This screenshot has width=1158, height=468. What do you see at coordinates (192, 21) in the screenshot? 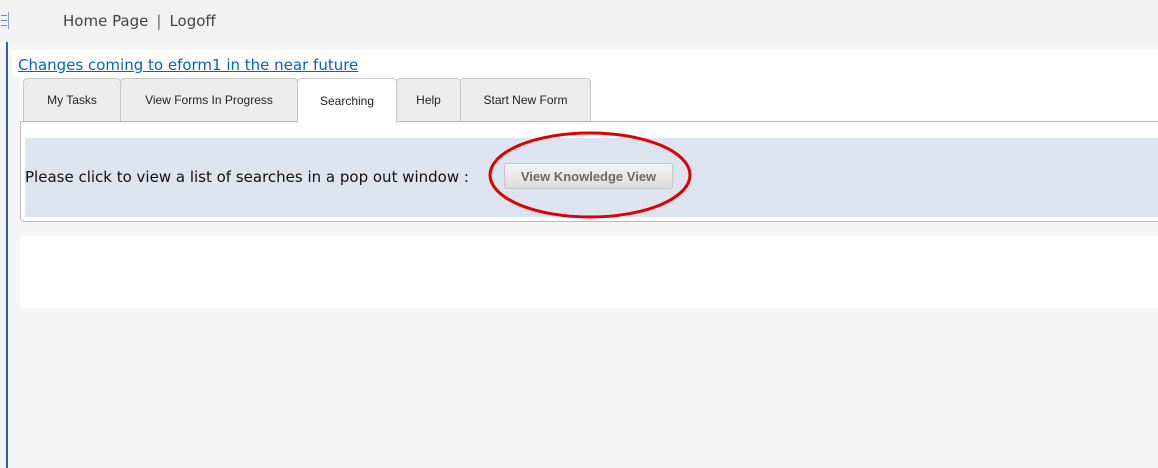
I see `logoff-link: Logoff` at bounding box center [192, 21].